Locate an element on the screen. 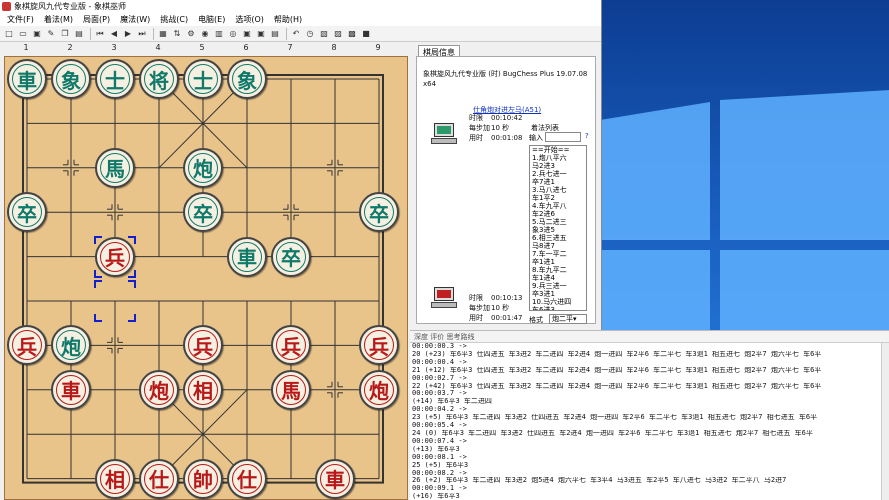 The image size is (889, 500). menu-item-2: 局面(P) is located at coordinates (96, 19).